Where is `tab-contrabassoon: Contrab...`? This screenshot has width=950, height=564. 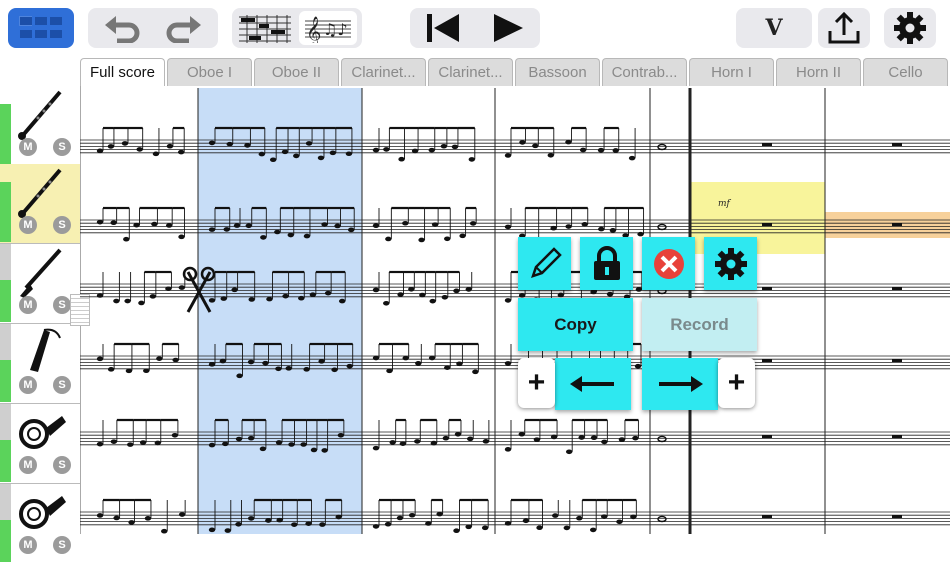 tab-contrabassoon: Contrab... is located at coordinates (644, 72).